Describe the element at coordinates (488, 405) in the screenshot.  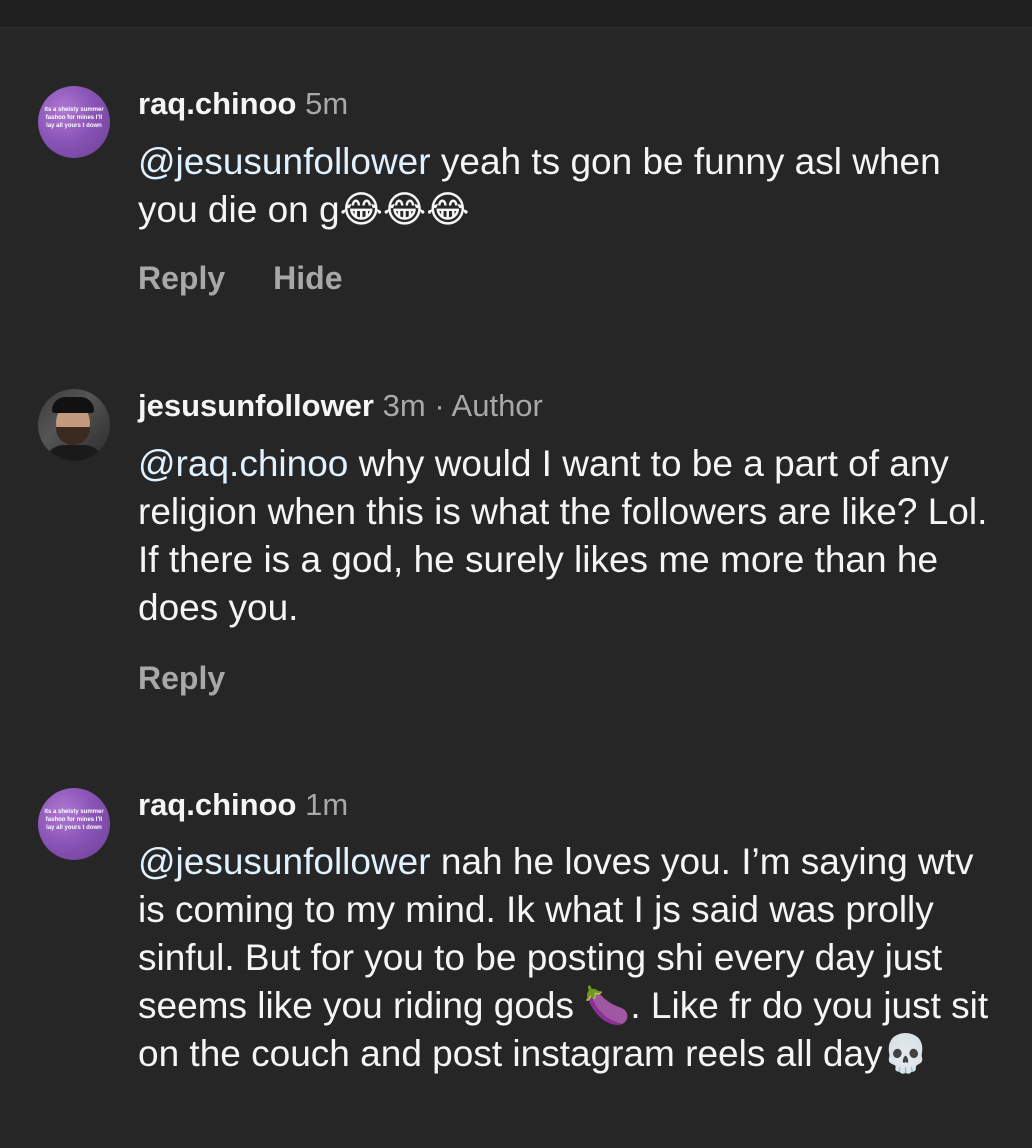
I see `author-badge: · Author` at that location.